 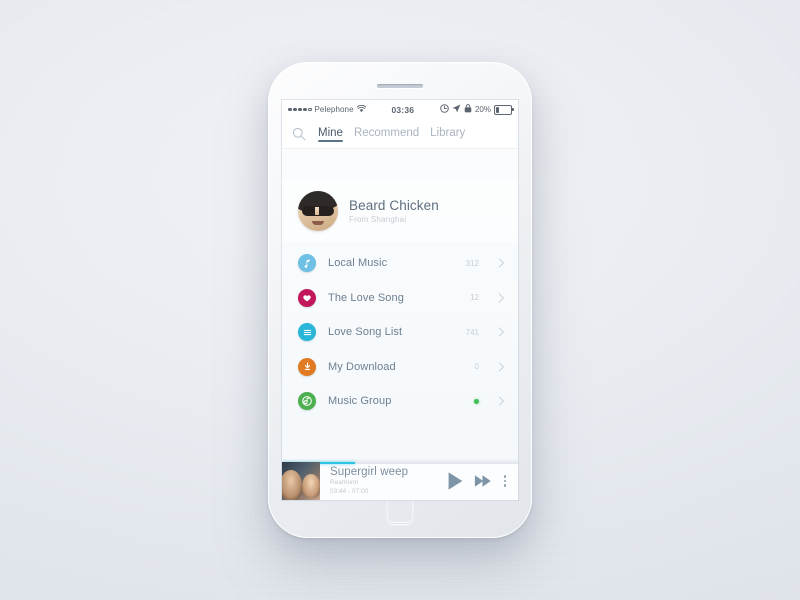 What do you see at coordinates (349, 492) in the screenshot?
I see `track-time: 03:44 - 07:00` at bounding box center [349, 492].